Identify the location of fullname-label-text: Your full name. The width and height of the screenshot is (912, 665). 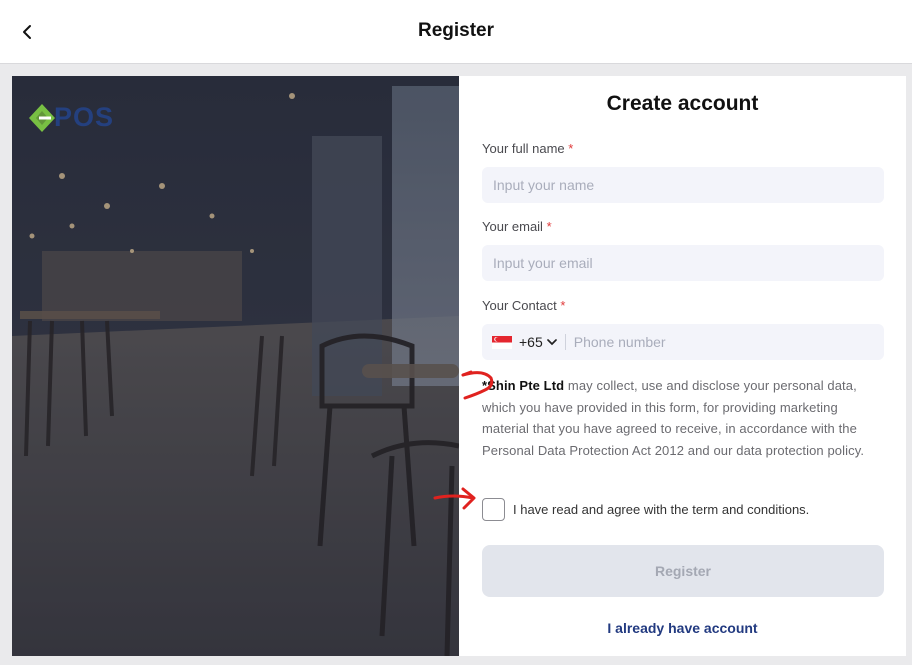
(523, 148).